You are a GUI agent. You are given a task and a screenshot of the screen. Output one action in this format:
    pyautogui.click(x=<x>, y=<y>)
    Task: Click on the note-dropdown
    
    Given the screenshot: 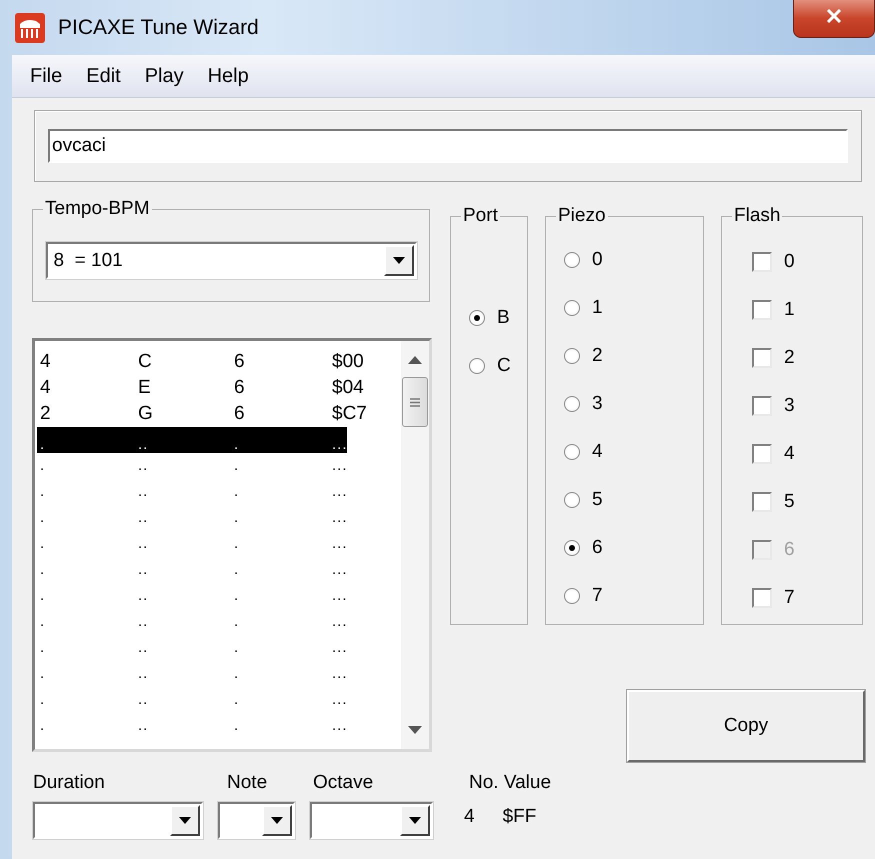 What is the action you would take?
    pyautogui.click(x=256, y=820)
    